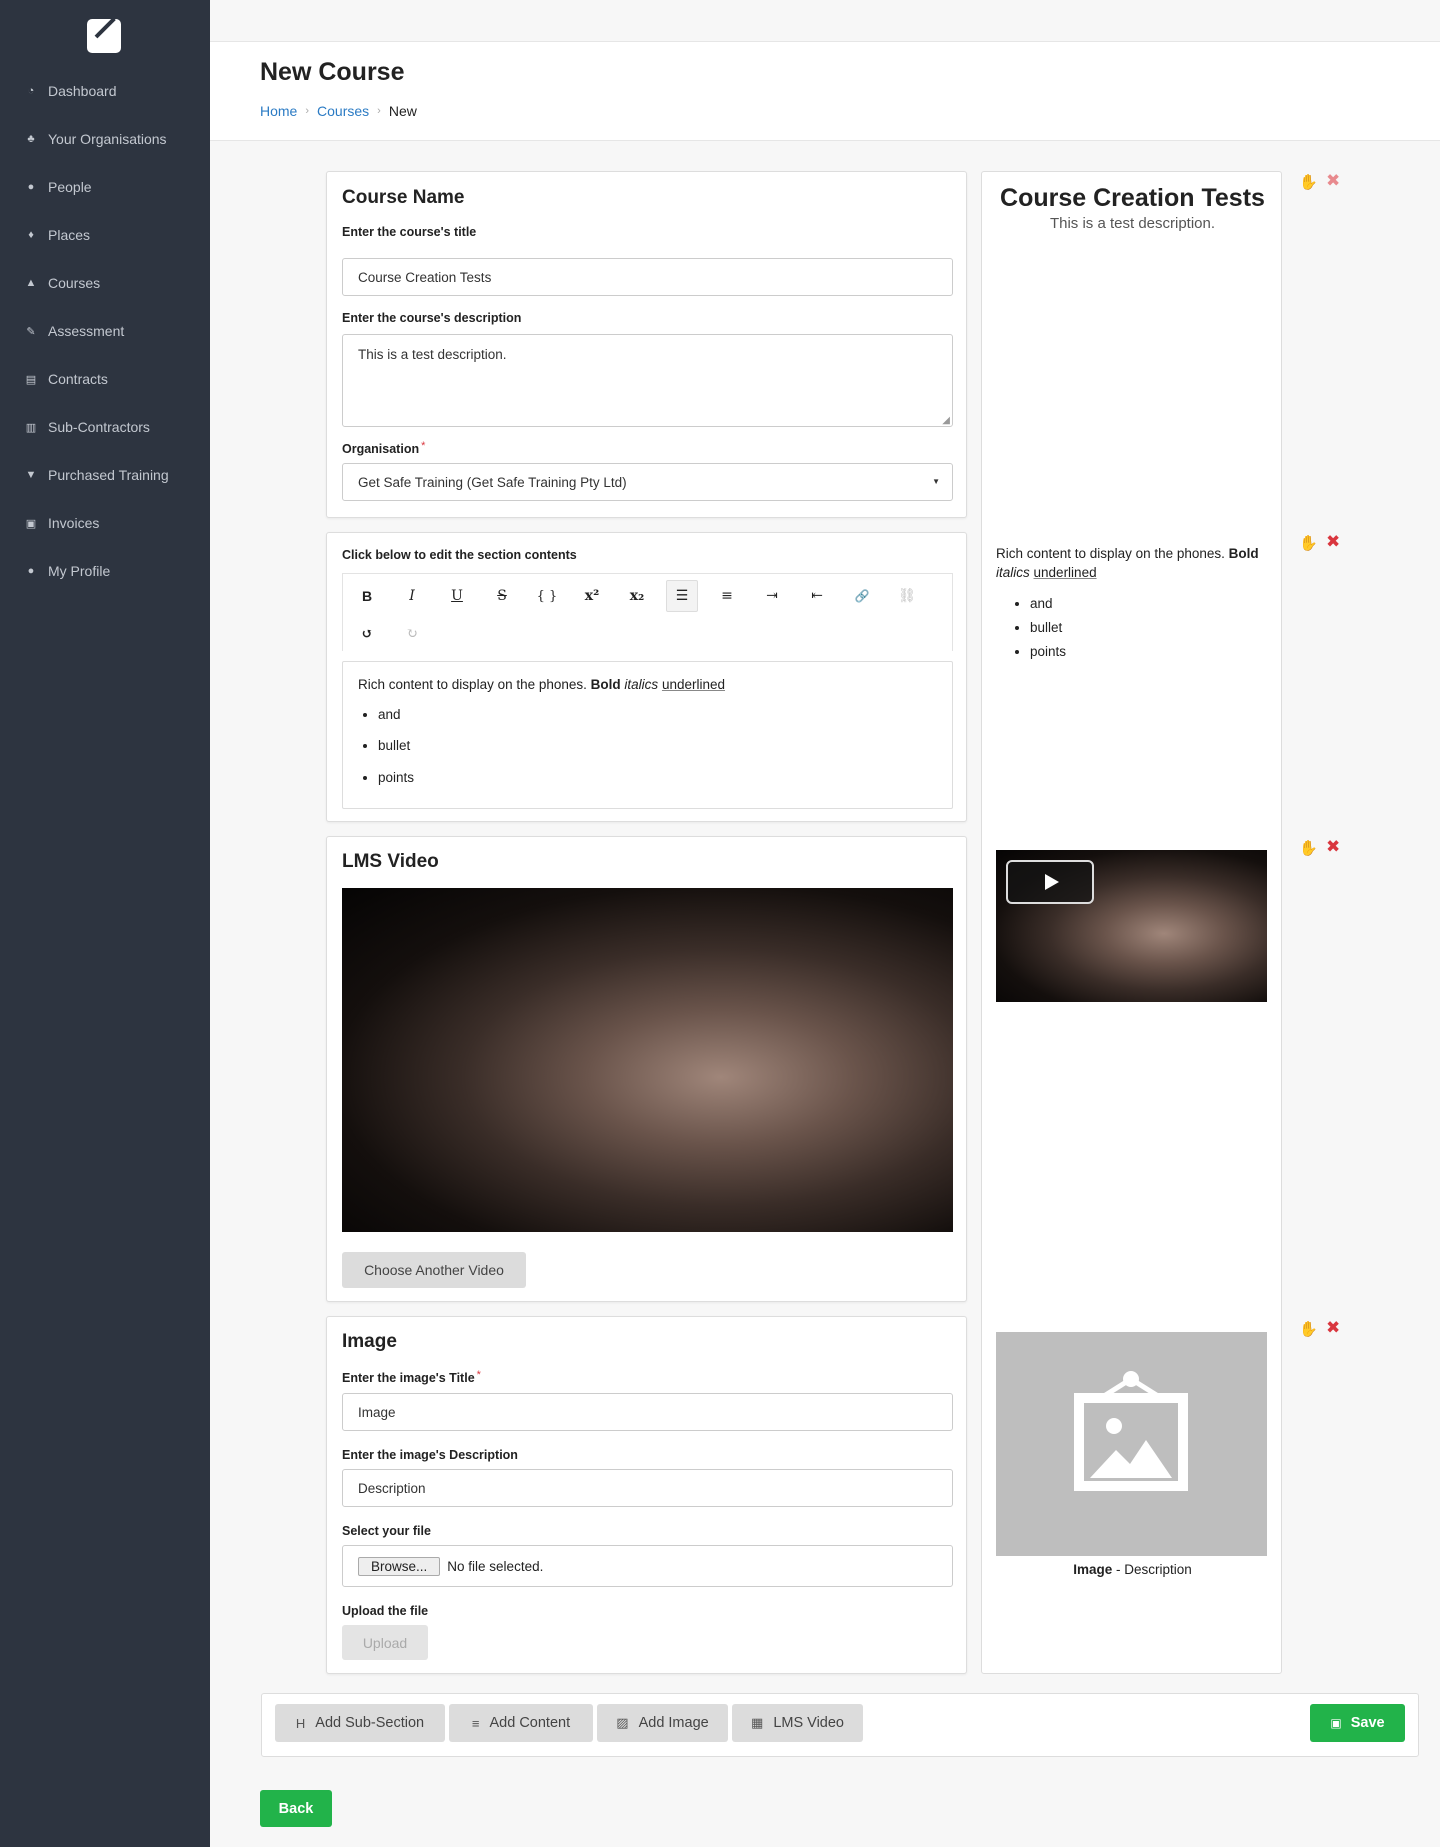  I want to click on course-description-textarea: This is a test description. ◢, so click(647, 380).